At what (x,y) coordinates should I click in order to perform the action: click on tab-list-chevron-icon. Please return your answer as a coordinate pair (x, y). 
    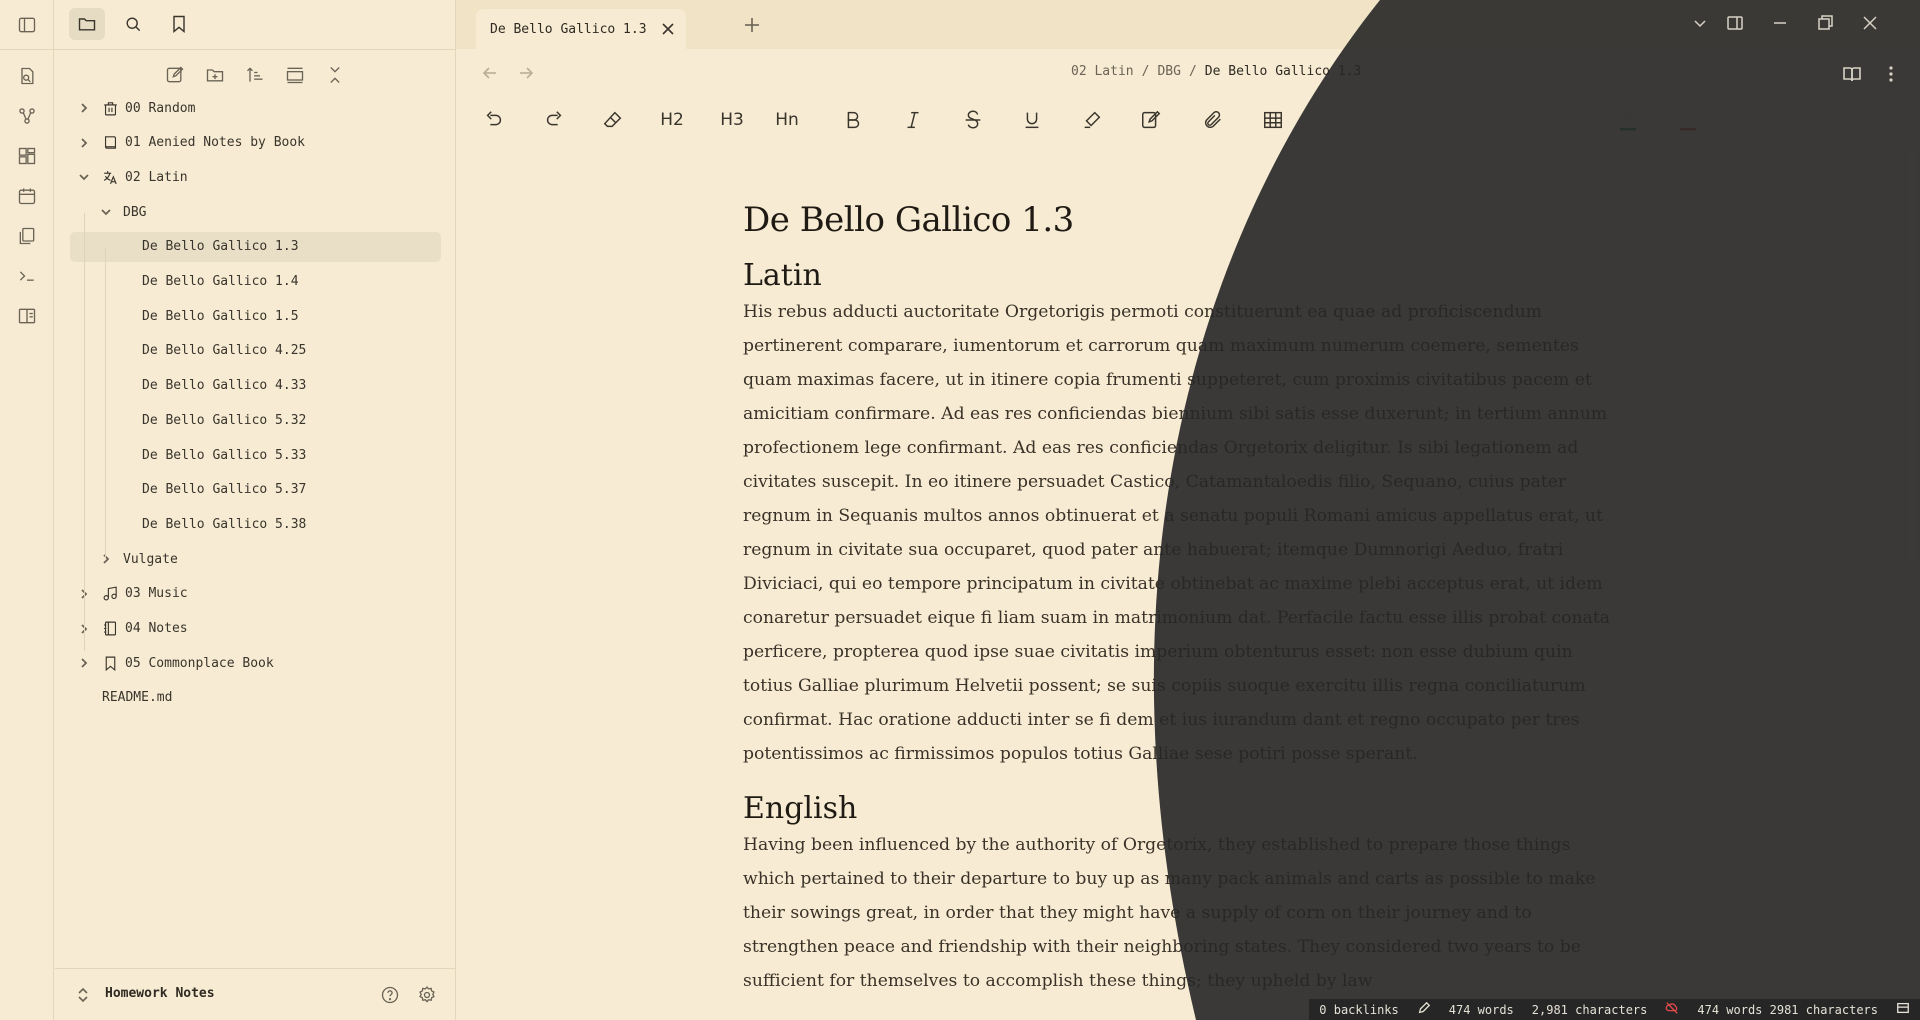
    Looking at the image, I should click on (1700, 23).